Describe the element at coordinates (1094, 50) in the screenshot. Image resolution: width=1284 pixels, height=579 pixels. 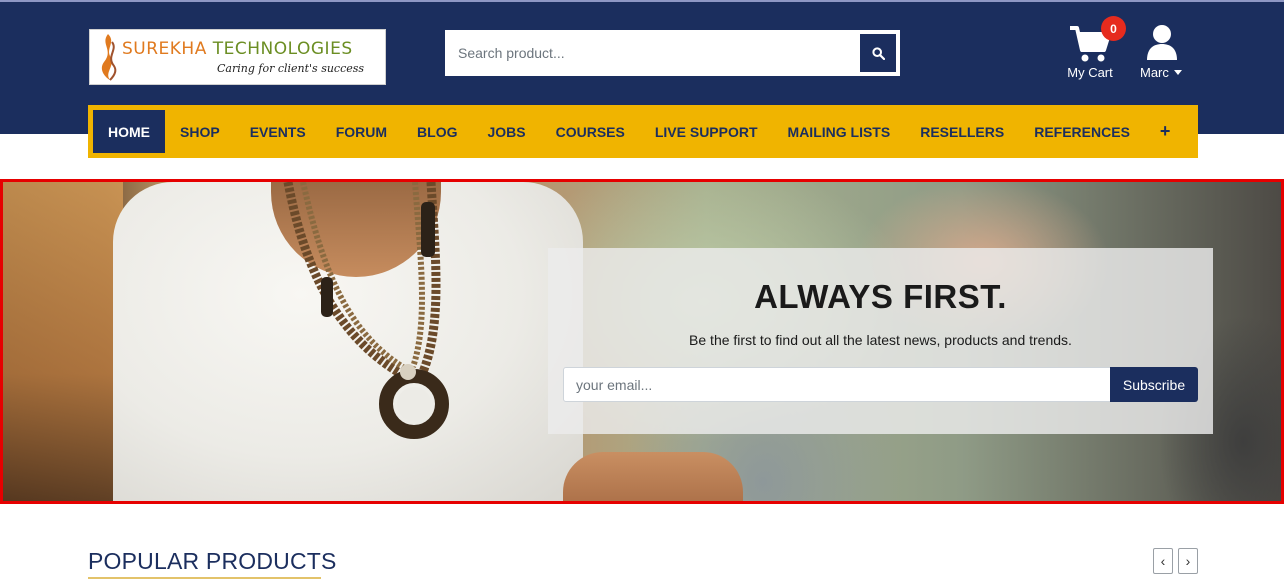
I see `cart-link: 0 My Cart` at that location.